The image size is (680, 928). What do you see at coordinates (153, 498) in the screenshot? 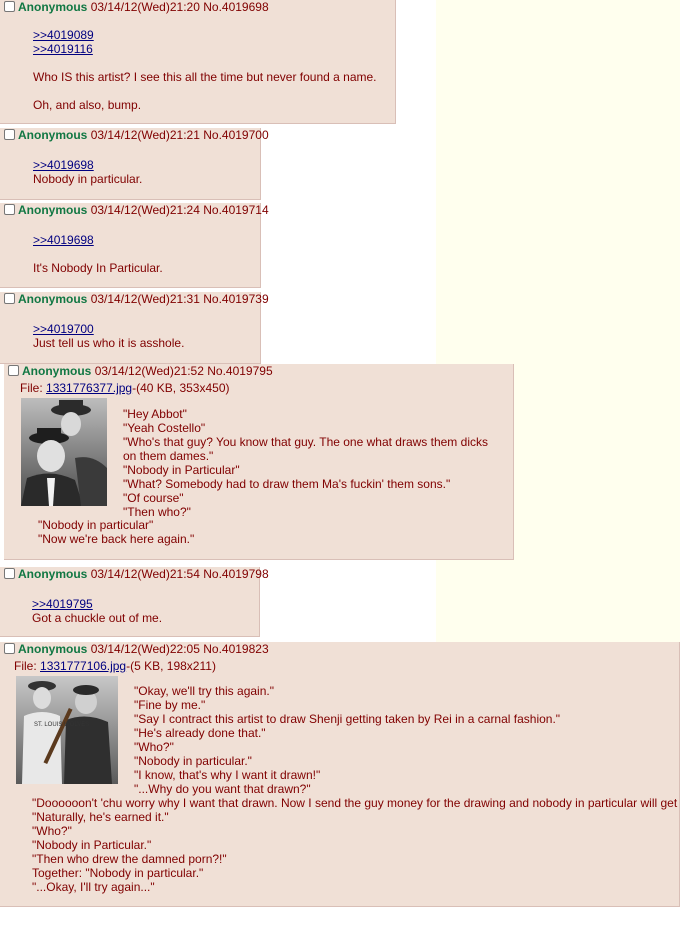
I see `message-line: "Of course"` at bounding box center [153, 498].